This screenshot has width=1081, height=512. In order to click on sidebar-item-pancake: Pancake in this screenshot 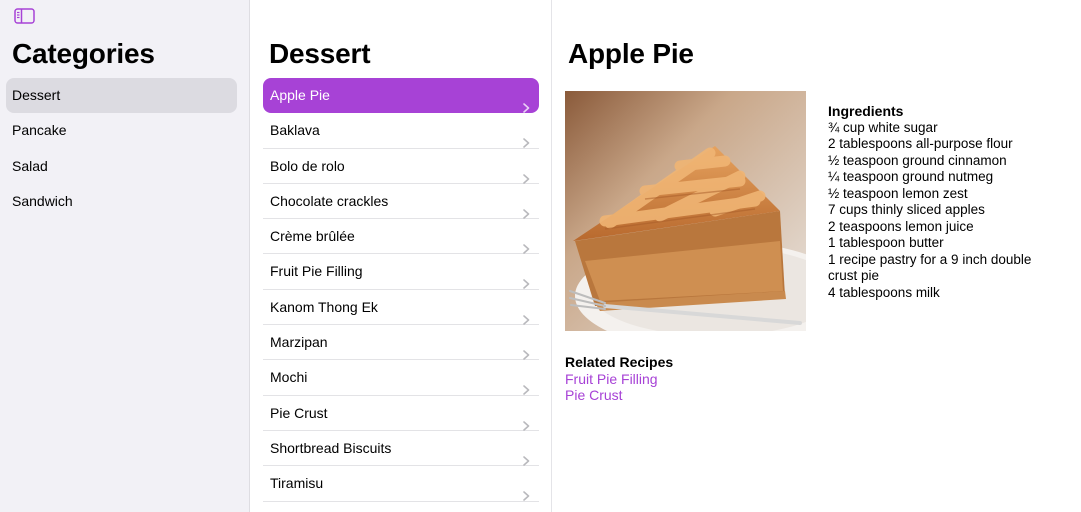, I will do `click(121, 130)`.